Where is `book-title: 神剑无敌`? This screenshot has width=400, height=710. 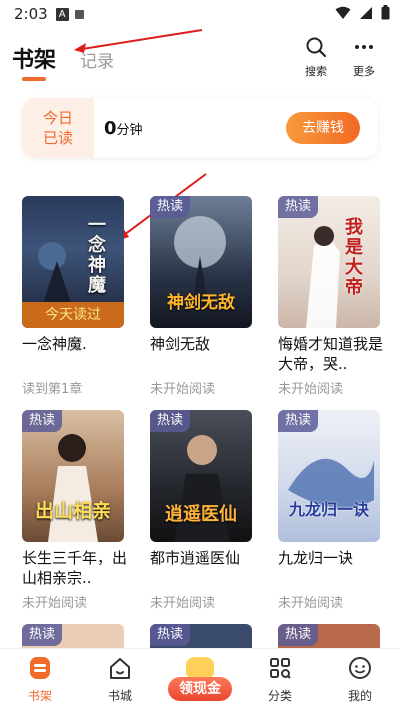 book-title: 神剑无敌 is located at coordinates (180, 344).